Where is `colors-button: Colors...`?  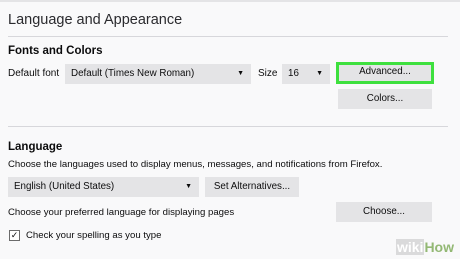
colors-button: Colors... is located at coordinates (385, 99).